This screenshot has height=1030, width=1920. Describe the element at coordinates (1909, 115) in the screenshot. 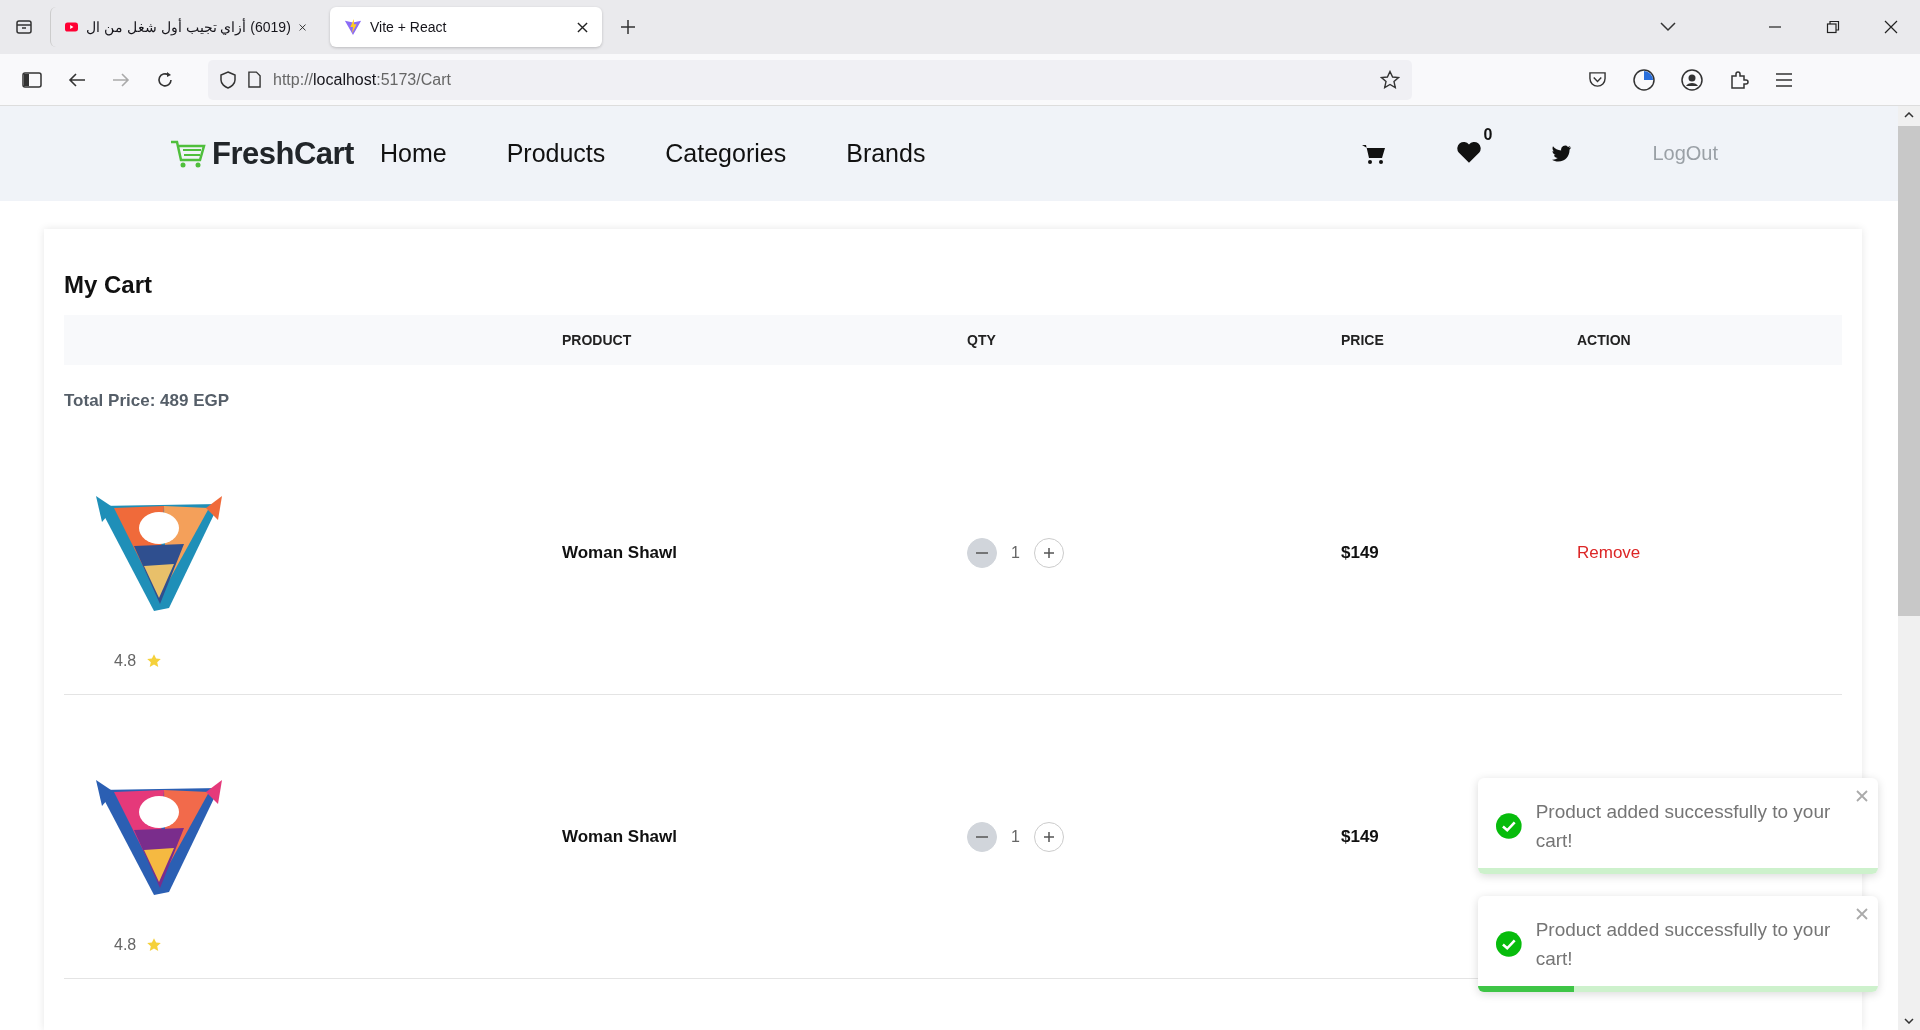

I see `chevron-up-icon` at that location.